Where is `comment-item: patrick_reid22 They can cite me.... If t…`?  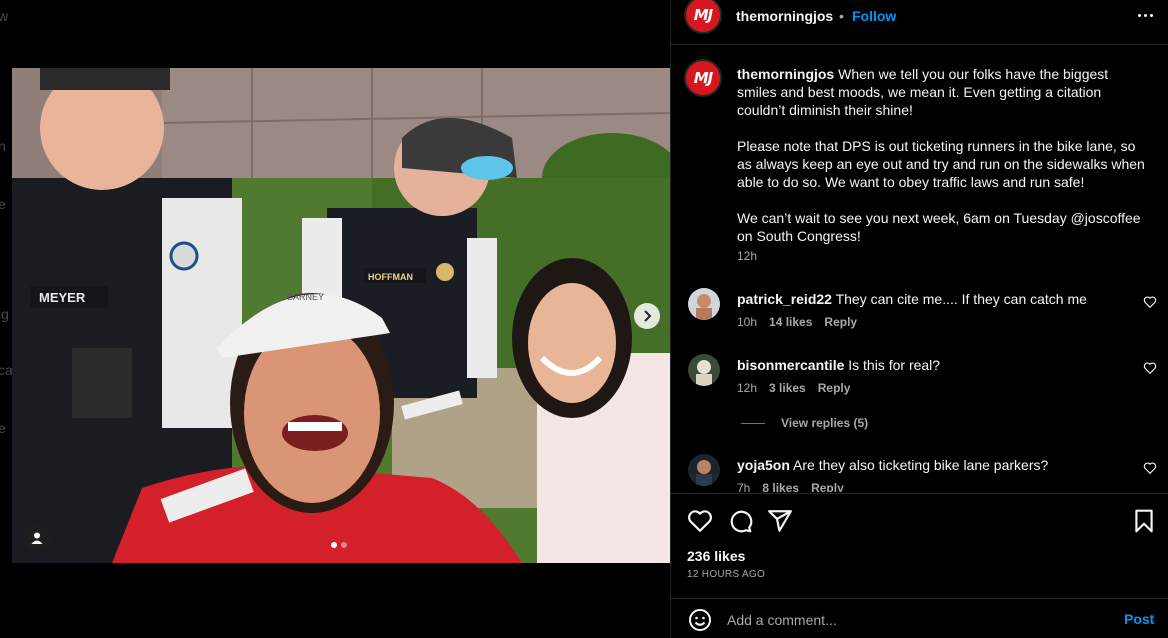 comment-item: patrick_reid22 They can cite me.... If t… is located at coordinates (919, 320).